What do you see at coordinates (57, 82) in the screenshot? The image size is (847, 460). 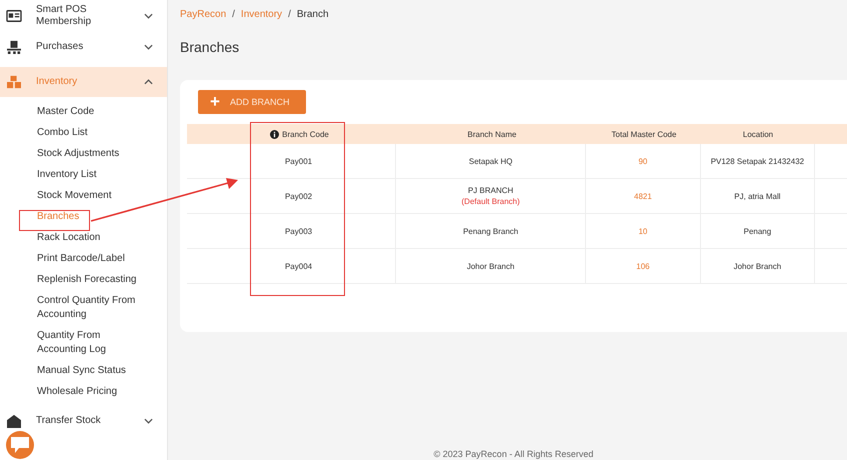 I see `sidebar-item-label: Inventory` at bounding box center [57, 82].